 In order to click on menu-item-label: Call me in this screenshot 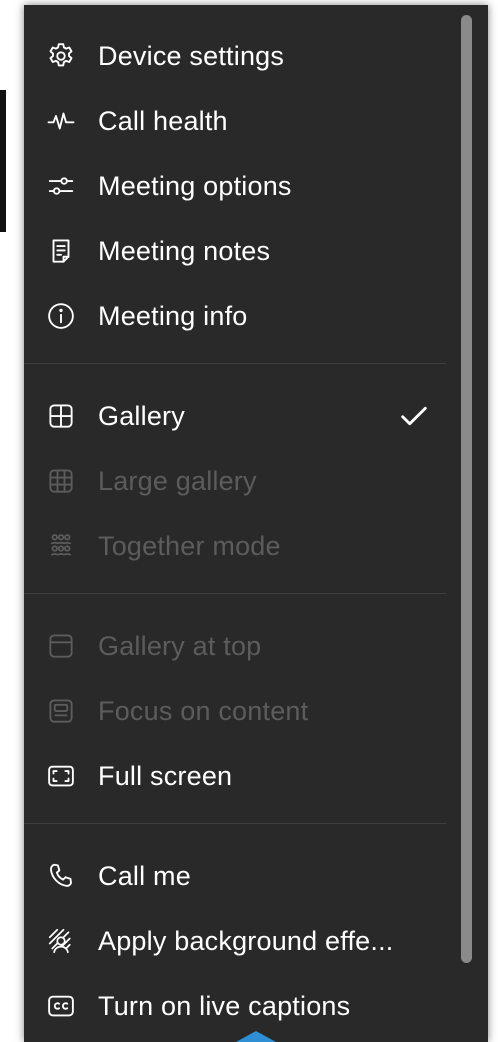, I will do `click(144, 875)`.